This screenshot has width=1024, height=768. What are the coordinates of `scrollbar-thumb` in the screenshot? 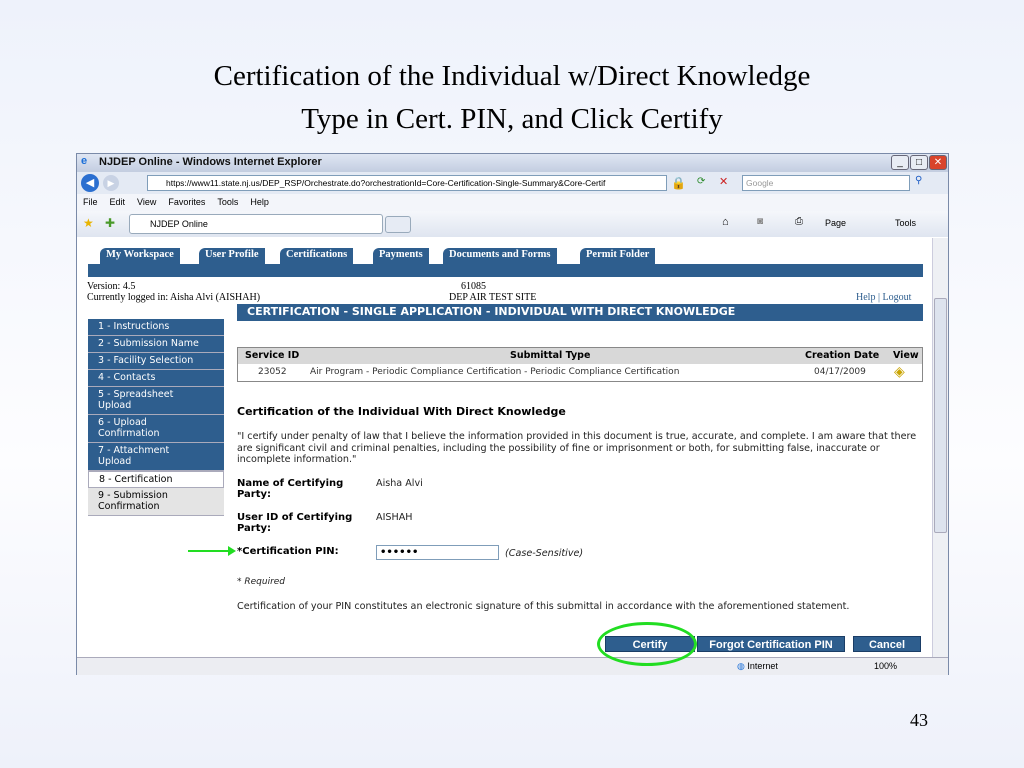 It's located at (940, 415).